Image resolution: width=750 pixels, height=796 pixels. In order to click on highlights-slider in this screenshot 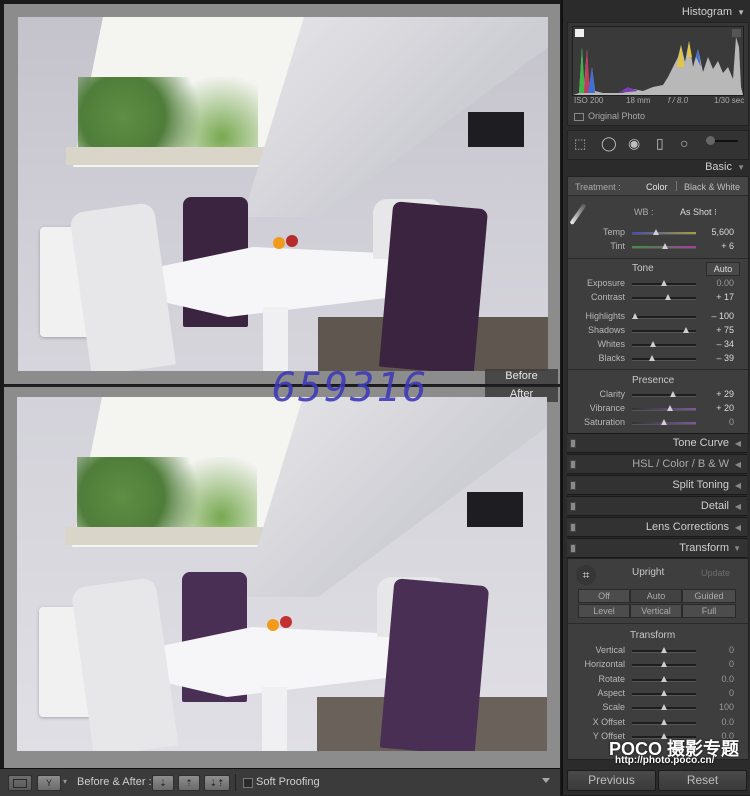, I will do `click(663, 316)`.